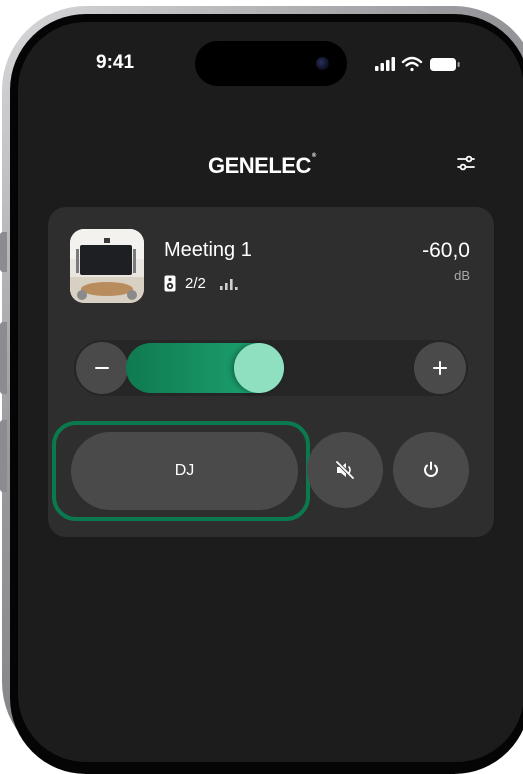  Describe the element at coordinates (462, 275) in the screenshot. I see `volume-unit: dB` at that location.